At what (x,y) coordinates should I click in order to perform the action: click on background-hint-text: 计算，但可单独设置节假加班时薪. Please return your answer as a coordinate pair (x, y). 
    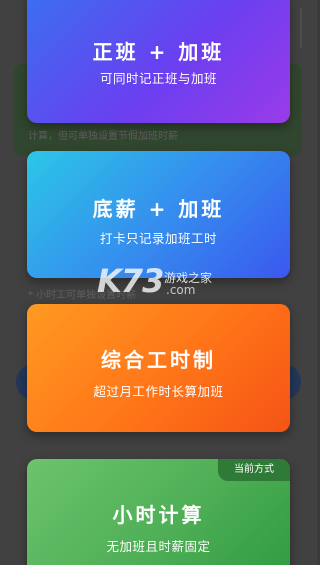
    Looking at the image, I should click on (103, 136).